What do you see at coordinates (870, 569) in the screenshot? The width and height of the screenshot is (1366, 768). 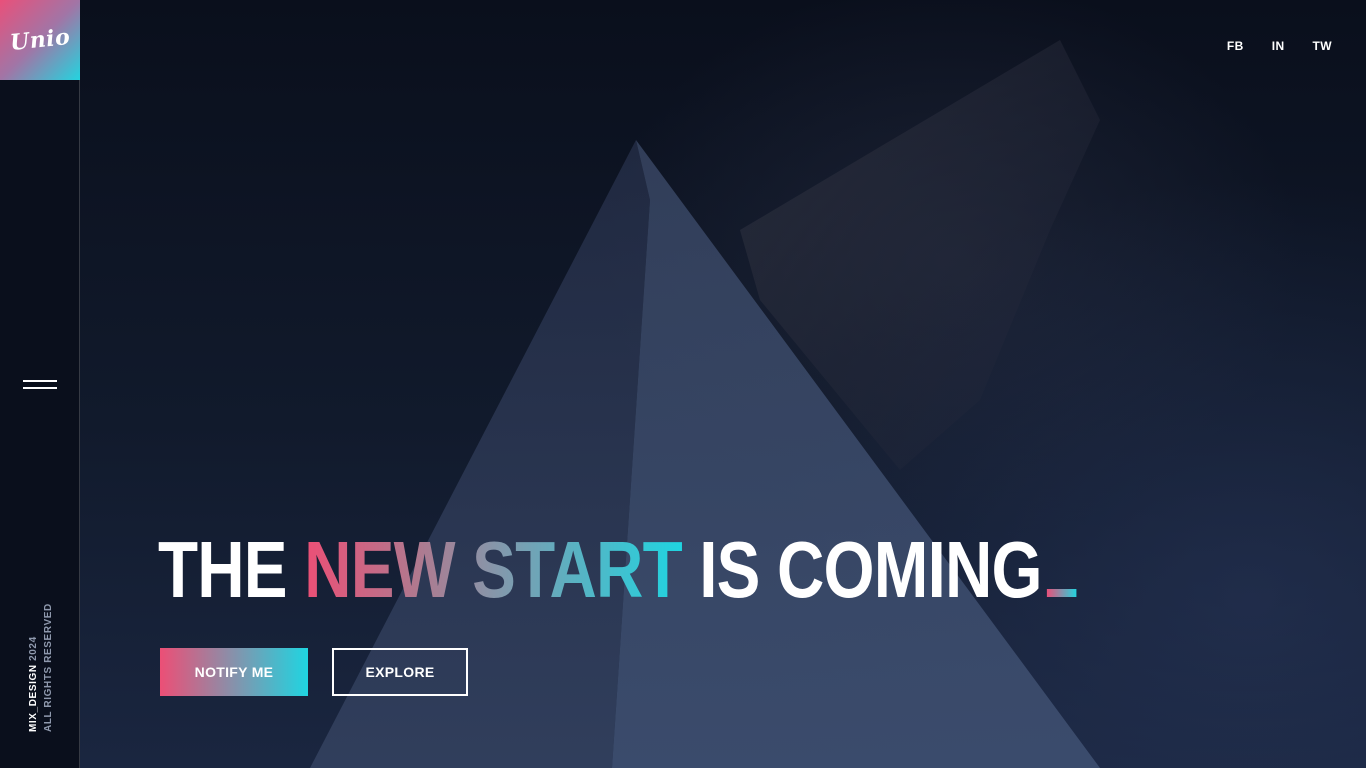 I see `headline-word-coming: IS COMING` at bounding box center [870, 569].